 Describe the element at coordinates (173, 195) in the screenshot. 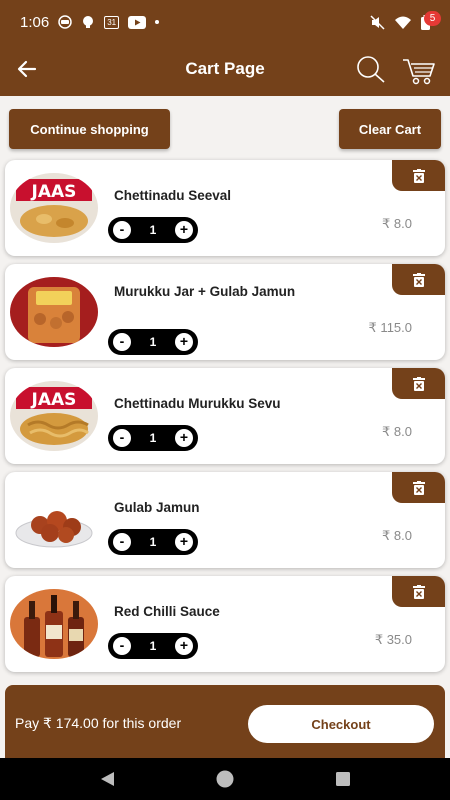

I see `item-name: Chettinadu Seeval` at that location.